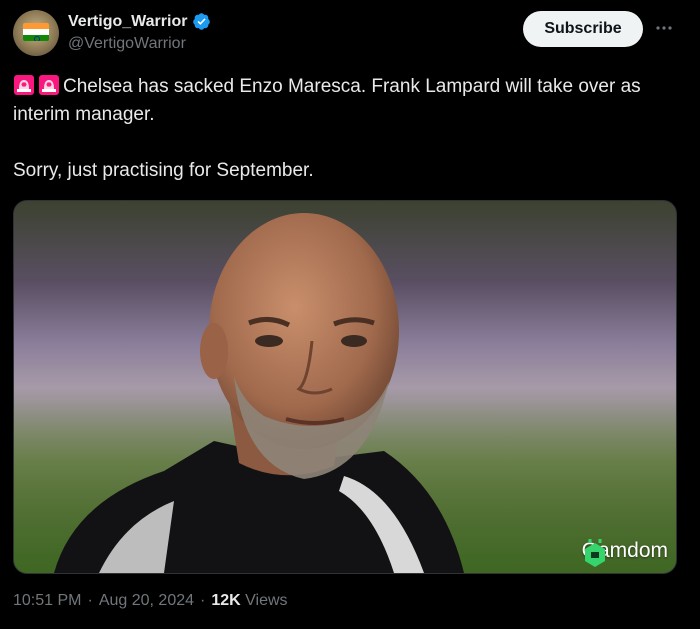  What do you see at coordinates (202, 21) in the screenshot?
I see `verified-badge-icon` at bounding box center [202, 21].